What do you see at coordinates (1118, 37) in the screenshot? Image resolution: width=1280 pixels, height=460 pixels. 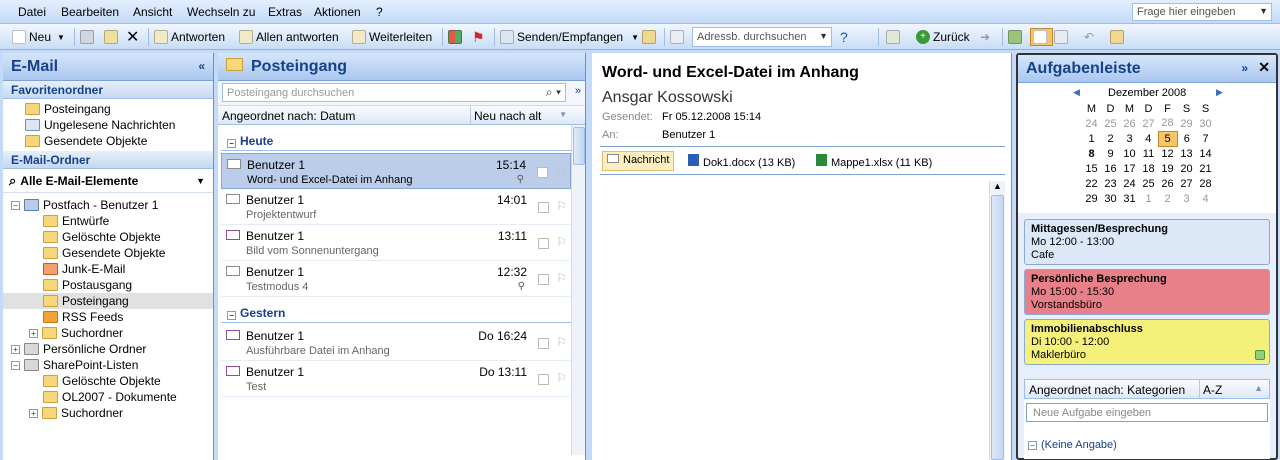 I see `home-button` at bounding box center [1118, 37].